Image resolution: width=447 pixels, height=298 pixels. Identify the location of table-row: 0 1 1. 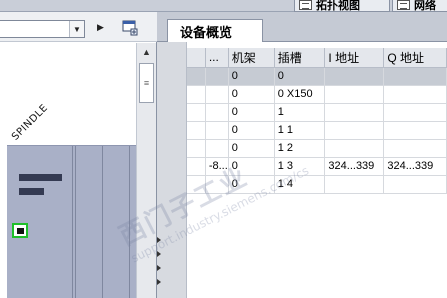
(317, 130).